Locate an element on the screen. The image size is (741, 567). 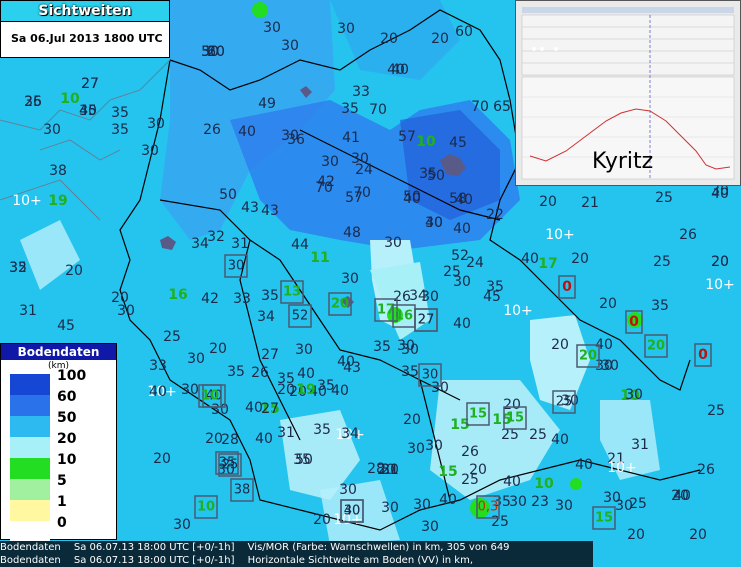
boxed-station-label: 38 is located at coordinates (242, 490).